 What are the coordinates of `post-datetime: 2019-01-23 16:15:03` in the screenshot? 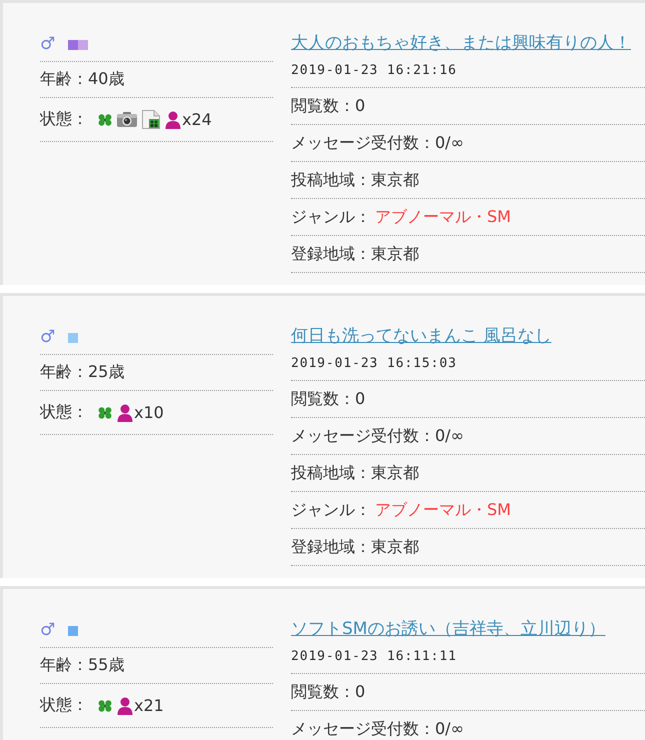 It's located at (374, 363).